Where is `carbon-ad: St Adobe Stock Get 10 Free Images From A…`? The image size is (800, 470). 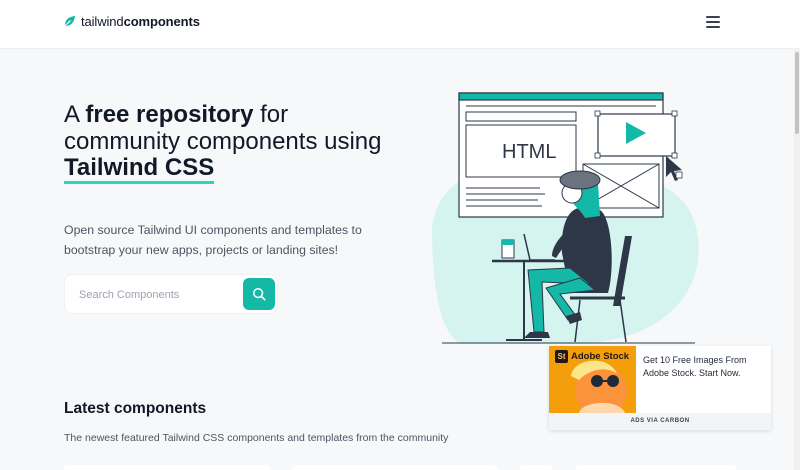 carbon-ad: St Adobe Stock Get 10 Free Images From A… is located at coordinates (660, 388).